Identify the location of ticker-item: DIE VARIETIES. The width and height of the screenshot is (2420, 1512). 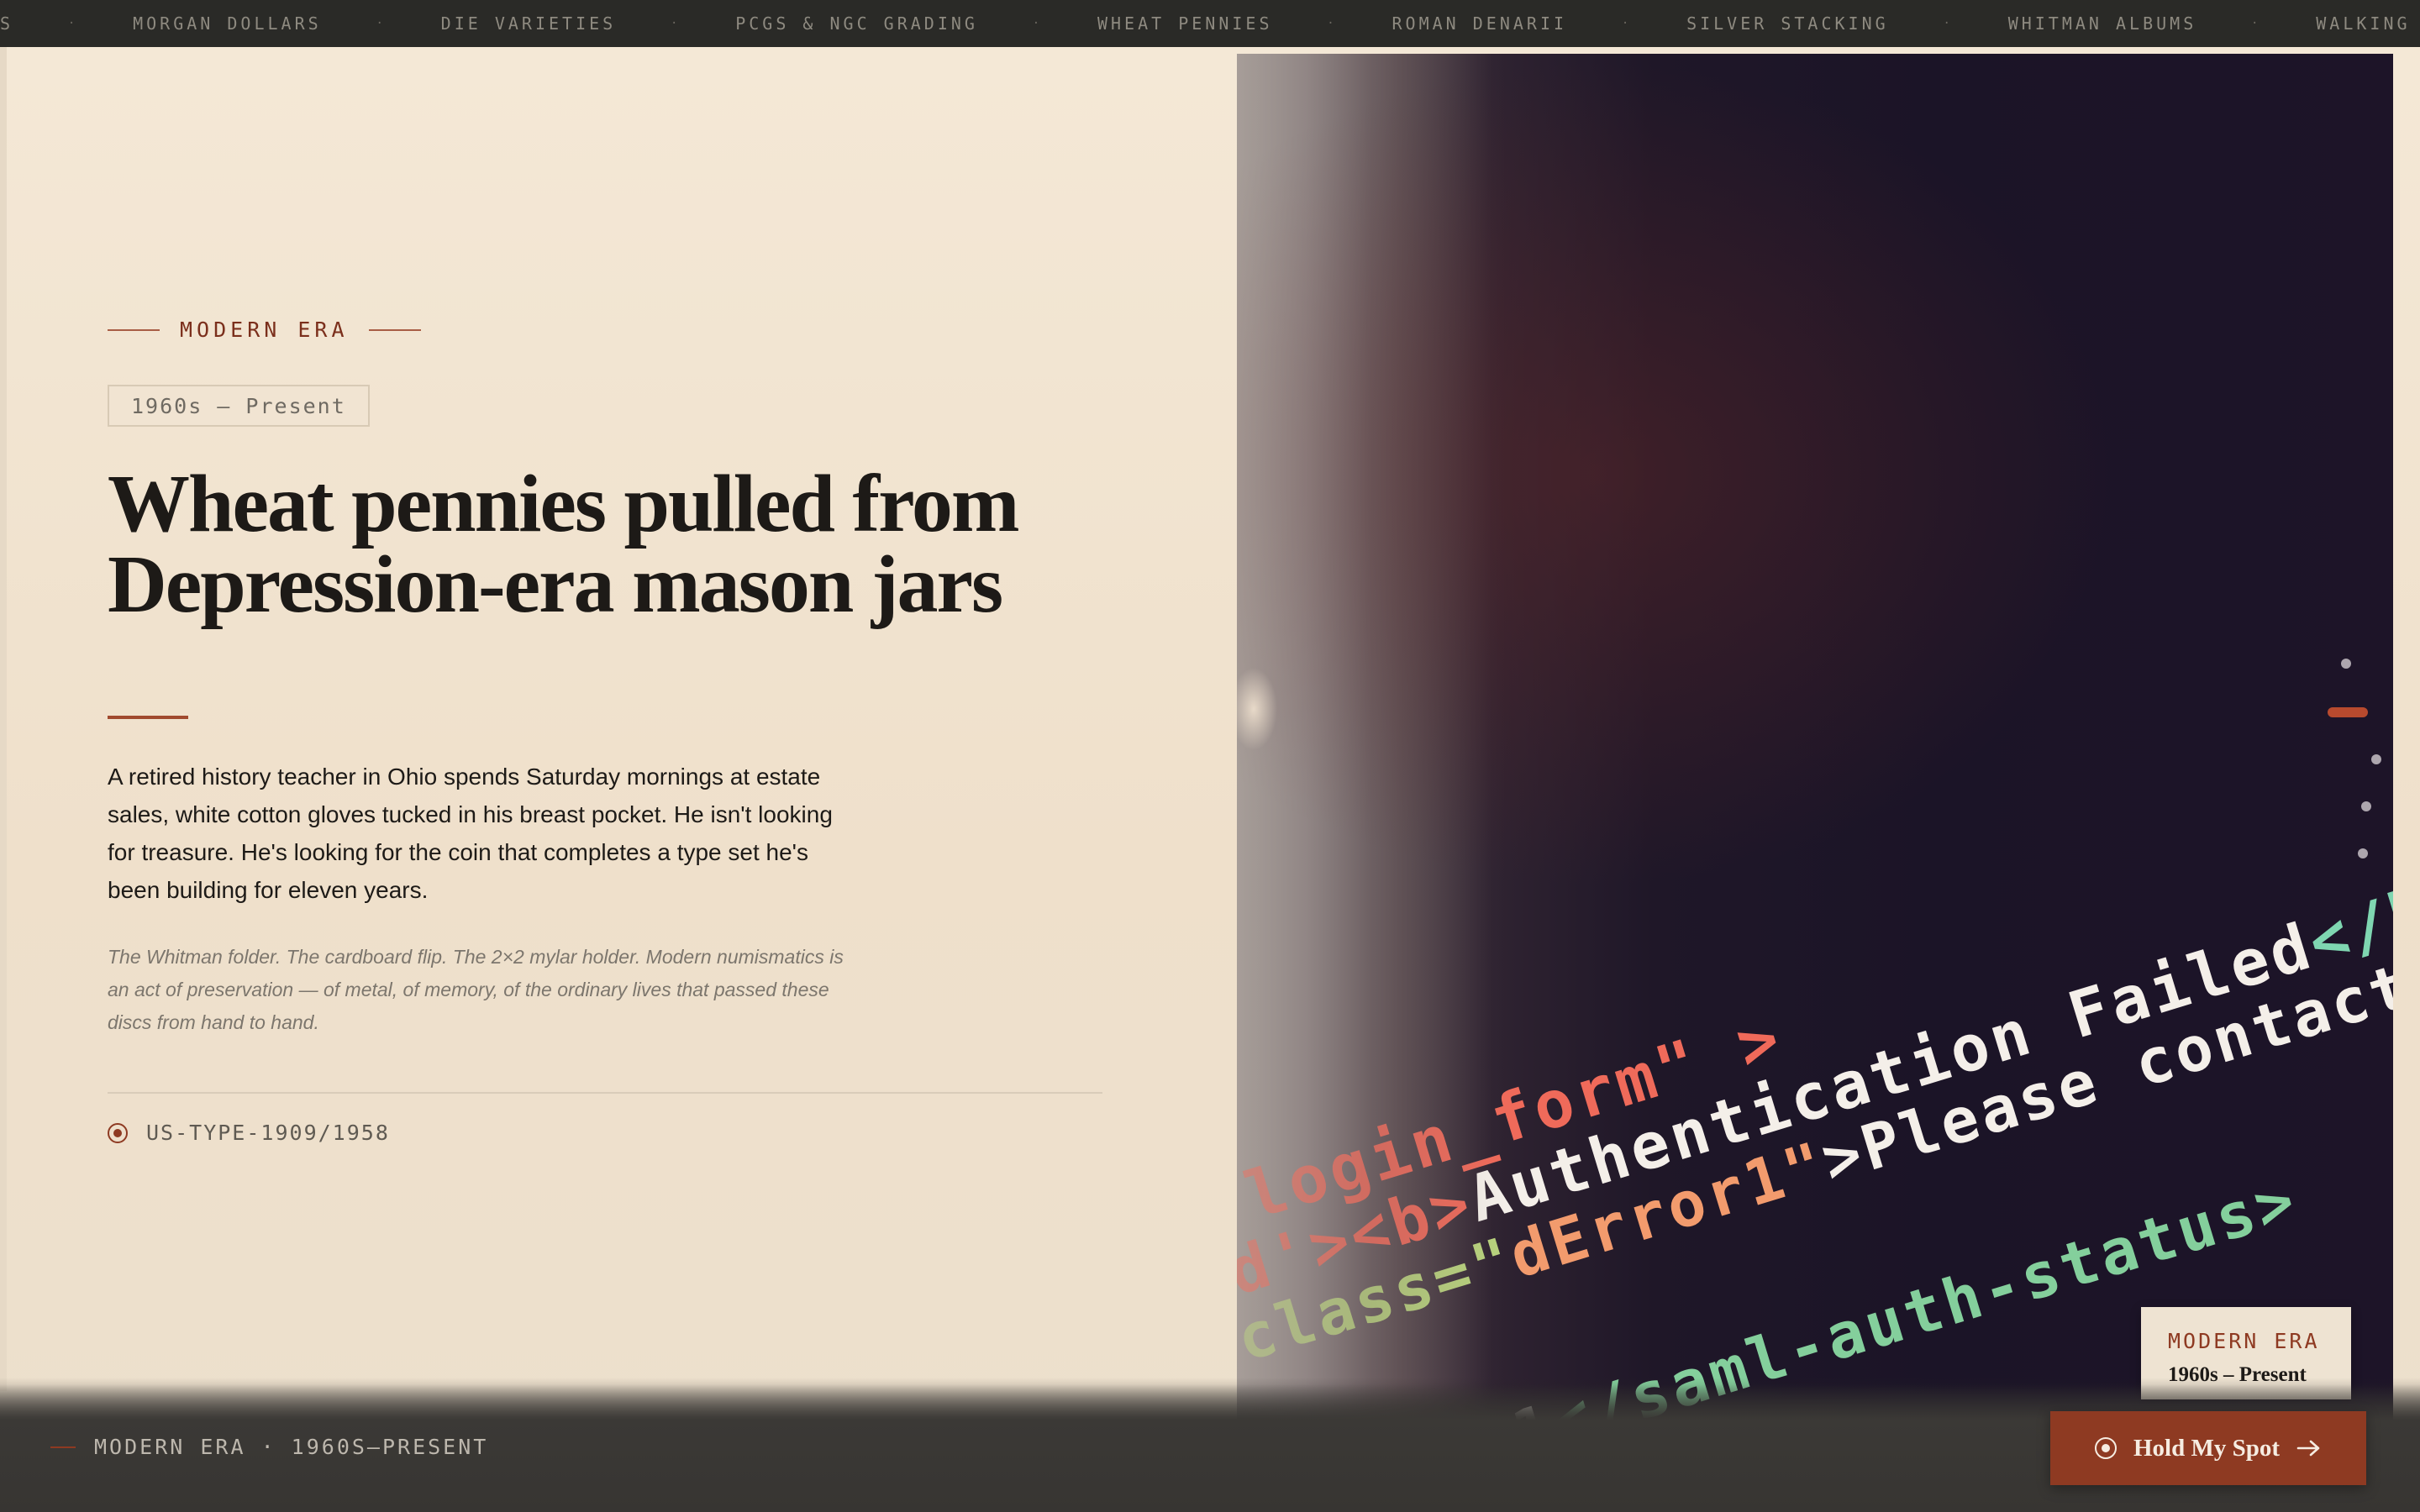
(529, 23).